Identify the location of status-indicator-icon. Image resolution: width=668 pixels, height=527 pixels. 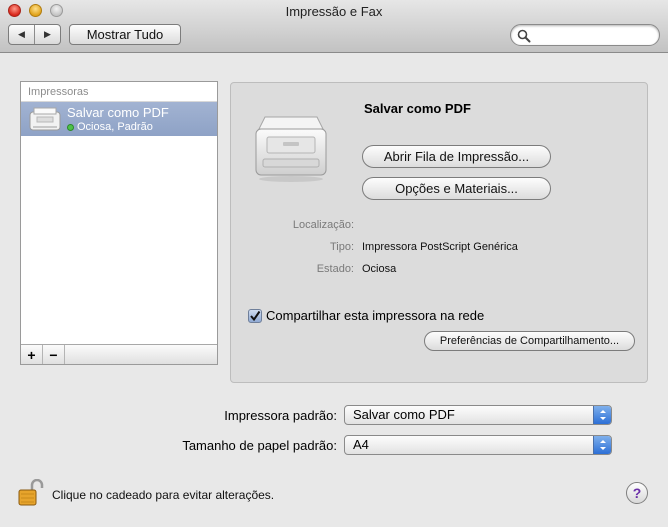
(70, 127).